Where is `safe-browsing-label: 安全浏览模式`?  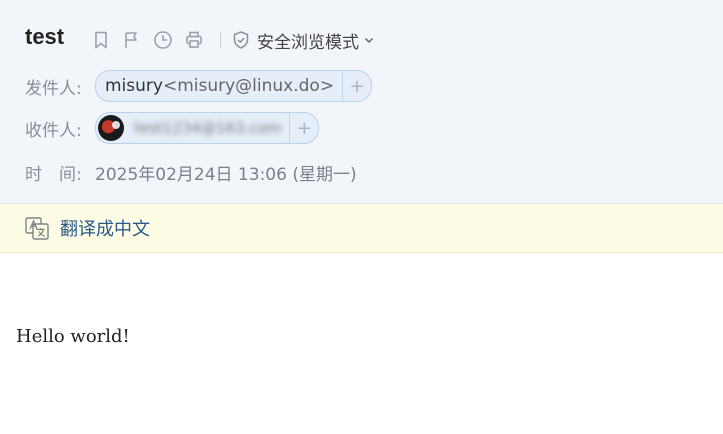 safe-browsing-label: 安全浏览模式 is located at coordinates (308, 42).